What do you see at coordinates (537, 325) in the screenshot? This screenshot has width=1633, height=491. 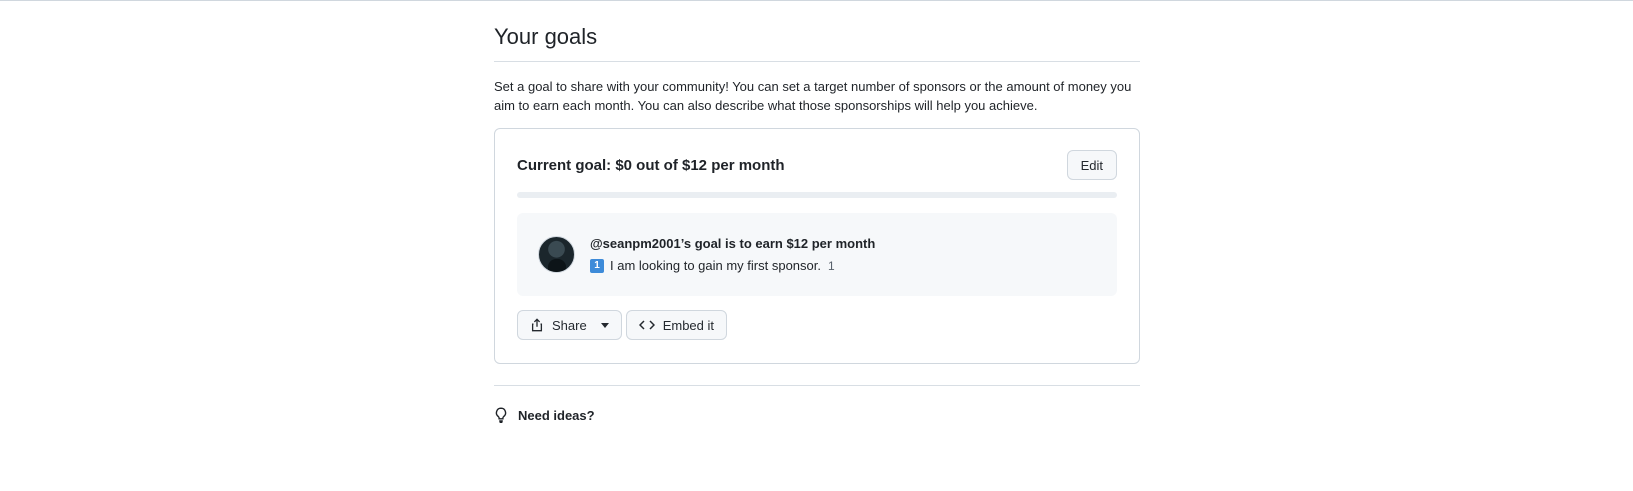 I see `share-icon` at bounding box center [537, 325].